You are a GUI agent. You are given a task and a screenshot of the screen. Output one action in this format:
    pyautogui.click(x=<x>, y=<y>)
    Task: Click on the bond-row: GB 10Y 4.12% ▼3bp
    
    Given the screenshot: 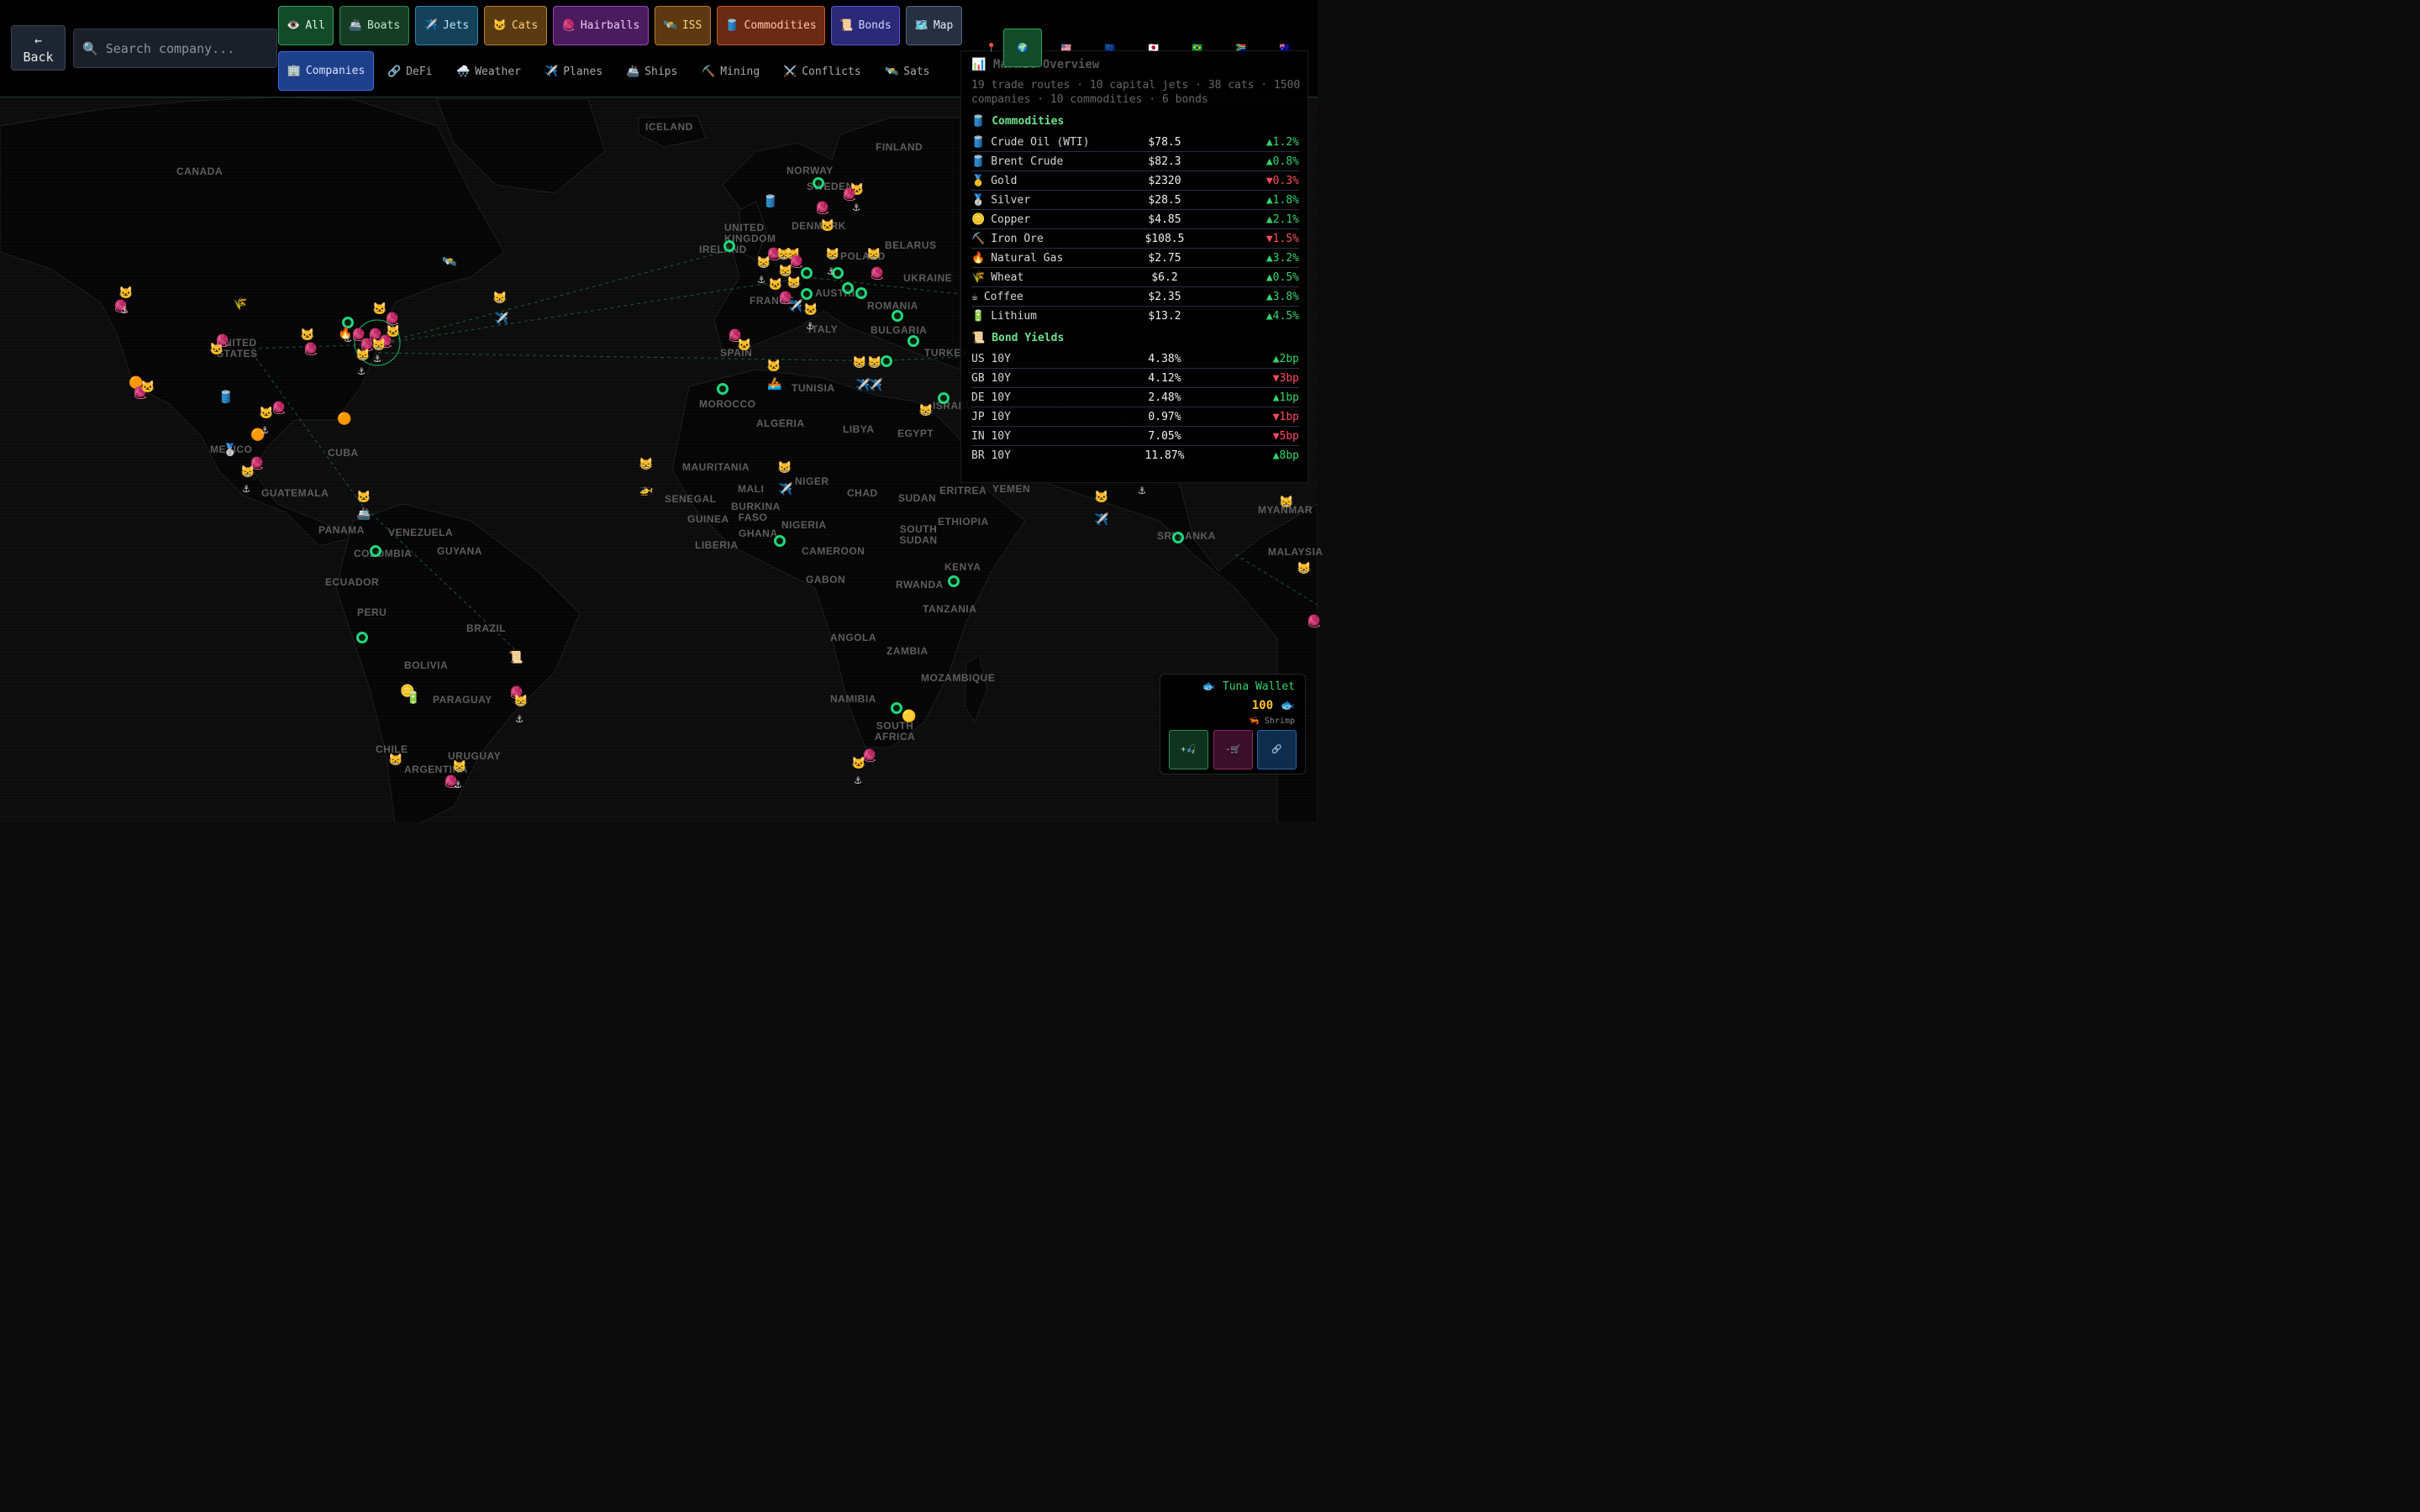 What is the action you would take?
    pyautogui.click(x=1135, y=378)
    